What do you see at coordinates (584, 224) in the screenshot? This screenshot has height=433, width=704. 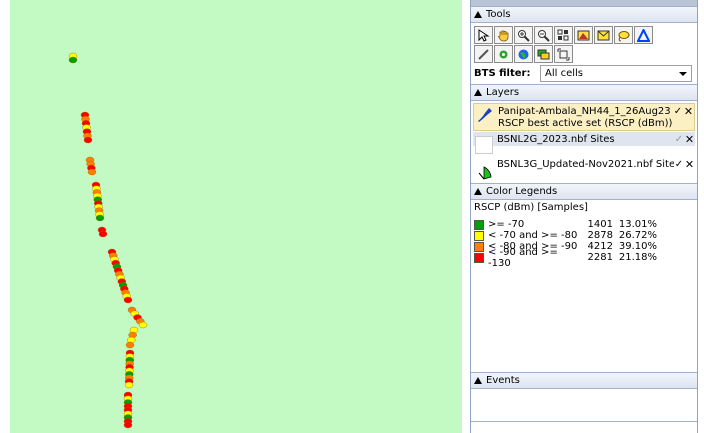 I see `legend-row: >= -70 1401 13.01%` at bounding box center [584, 224].